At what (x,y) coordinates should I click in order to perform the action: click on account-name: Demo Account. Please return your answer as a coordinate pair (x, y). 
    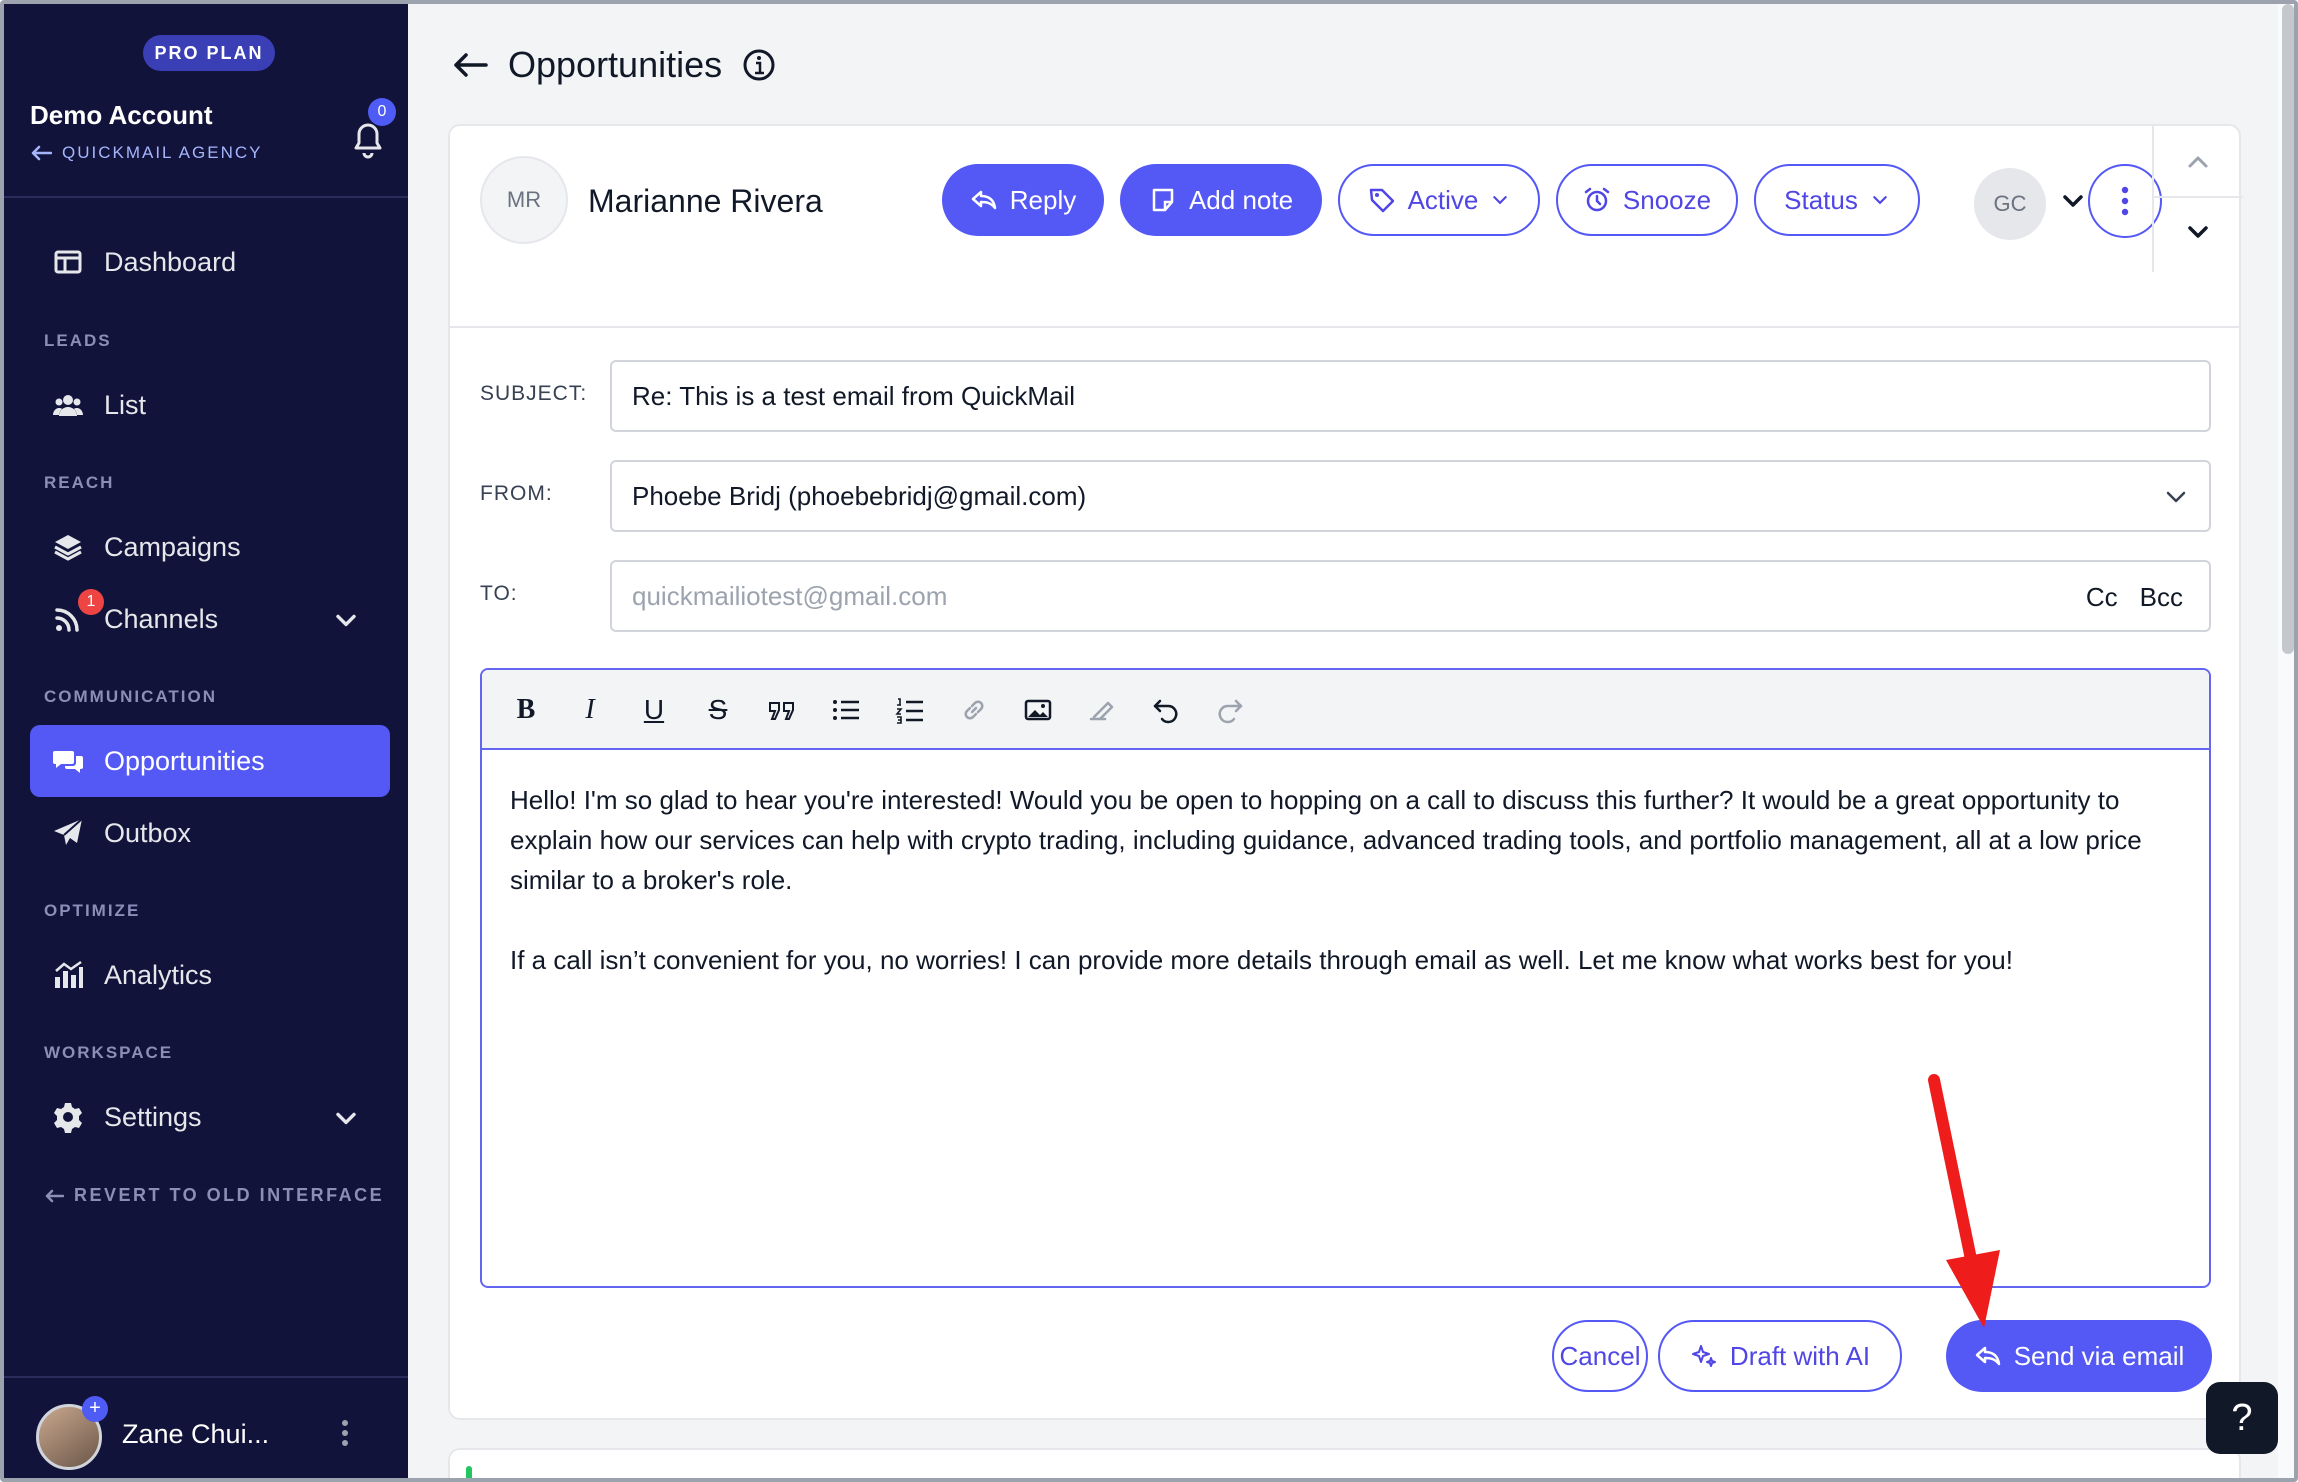
    Looking at the image, I should click on (121, 115).